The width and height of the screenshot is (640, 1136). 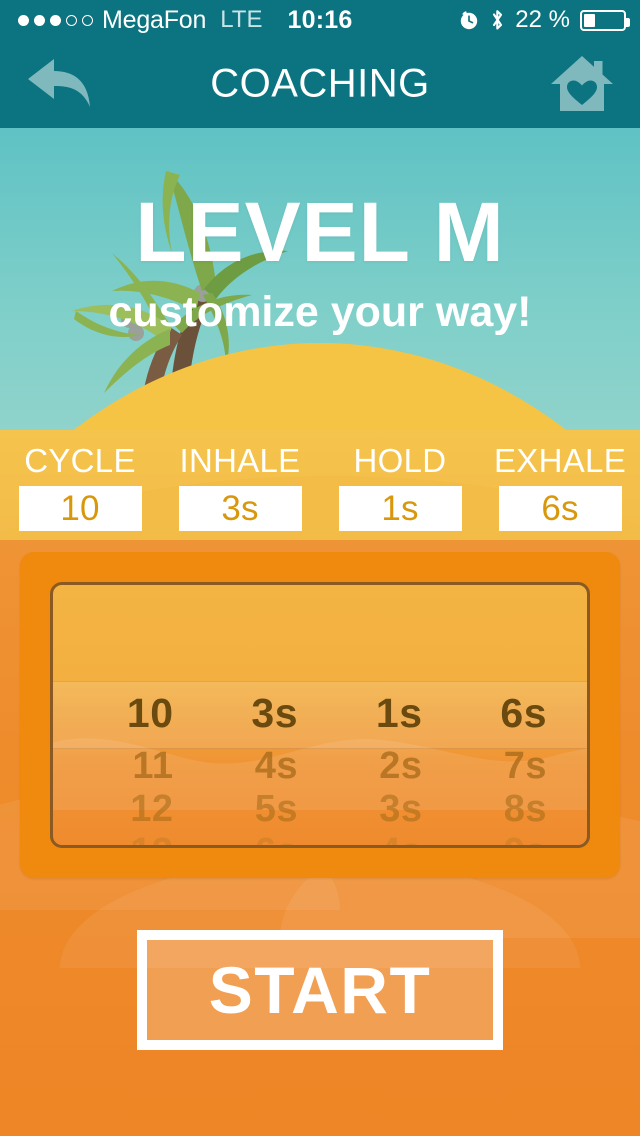 I want to click on alarm-clock-icon, so click(x=469, y=20).